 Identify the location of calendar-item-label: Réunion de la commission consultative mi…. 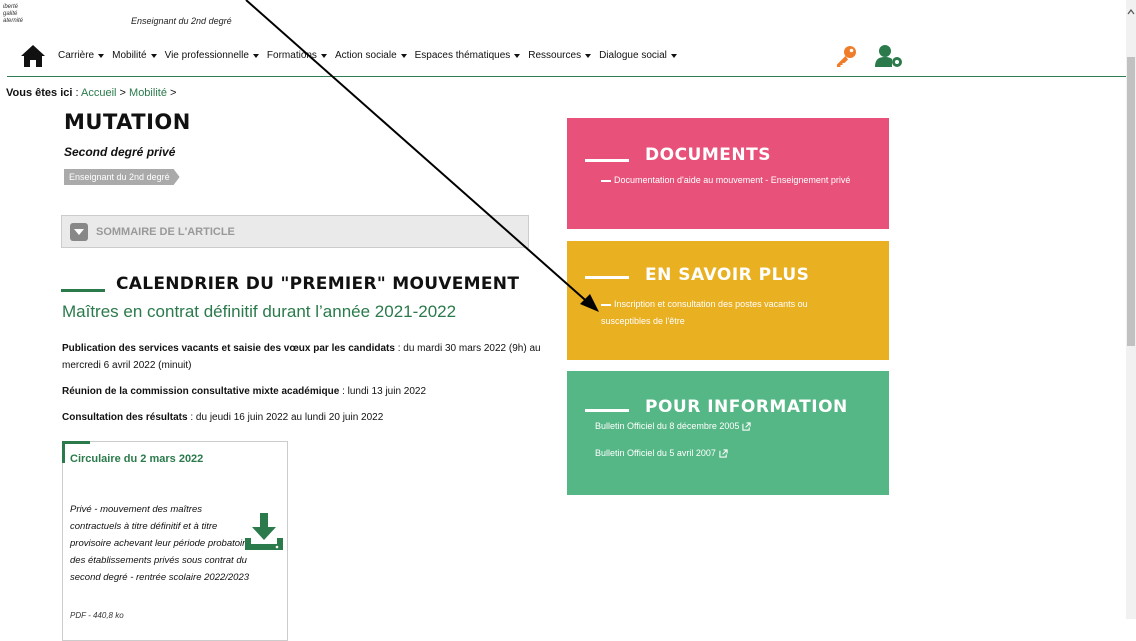
(201, 391).